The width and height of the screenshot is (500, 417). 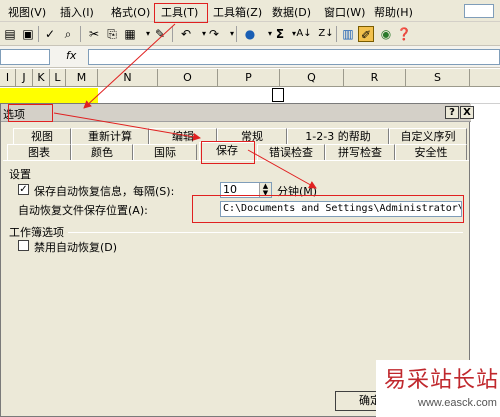 What do you see at coordinates (129, 66) in the screenshot?
I see `arrow-to-dialog` at bounding box center [129, 66].